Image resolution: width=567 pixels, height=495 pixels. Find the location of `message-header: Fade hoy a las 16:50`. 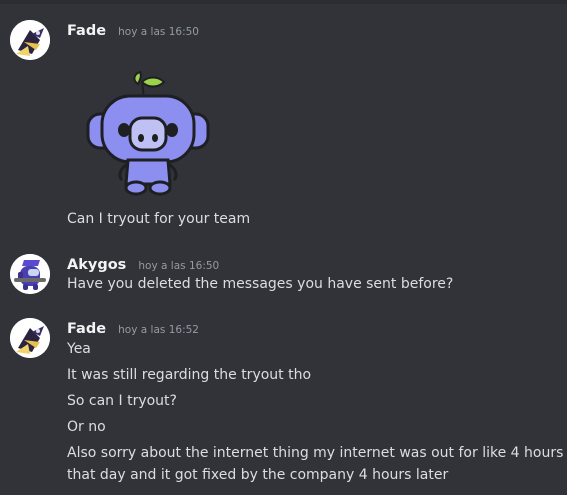

message-header: Fade hoy a las 16:50 is located at coordinates (133, 30).